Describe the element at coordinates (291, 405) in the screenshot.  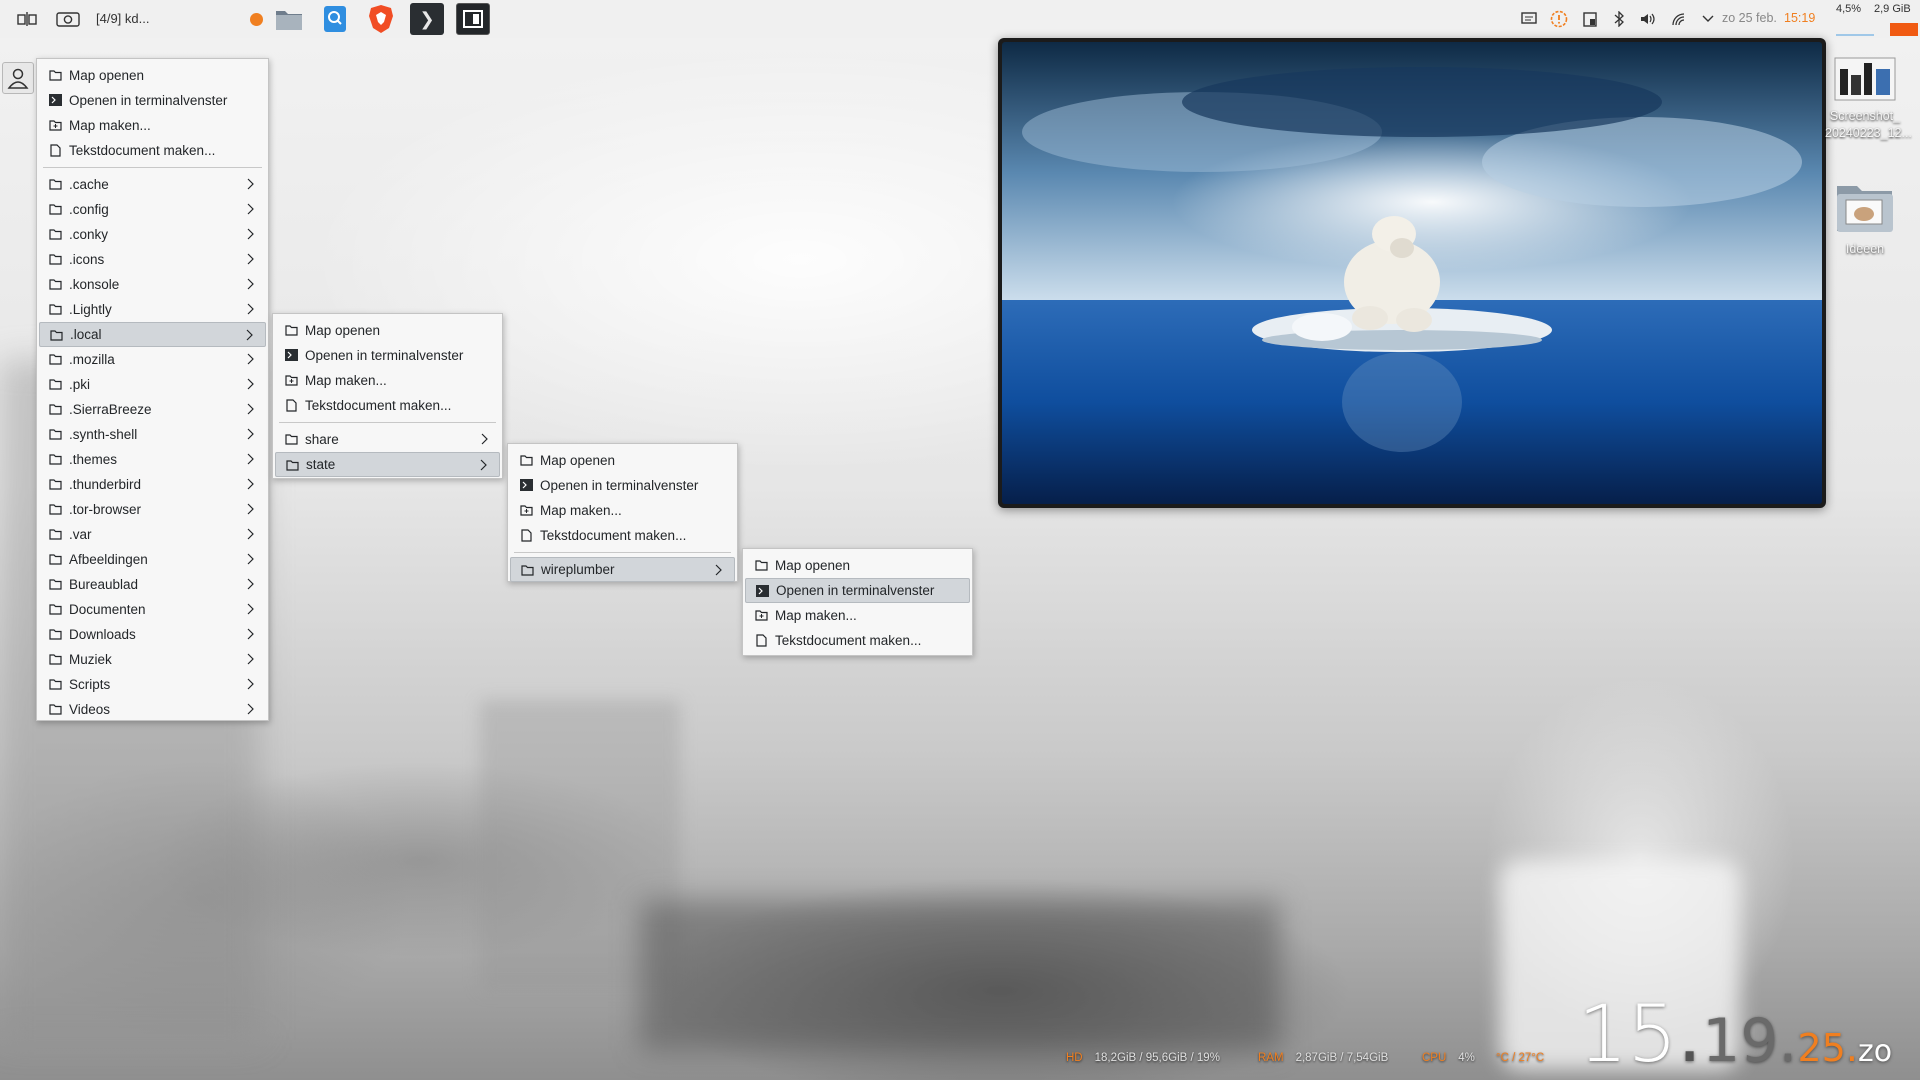
I see `document-new-icon` at that location.